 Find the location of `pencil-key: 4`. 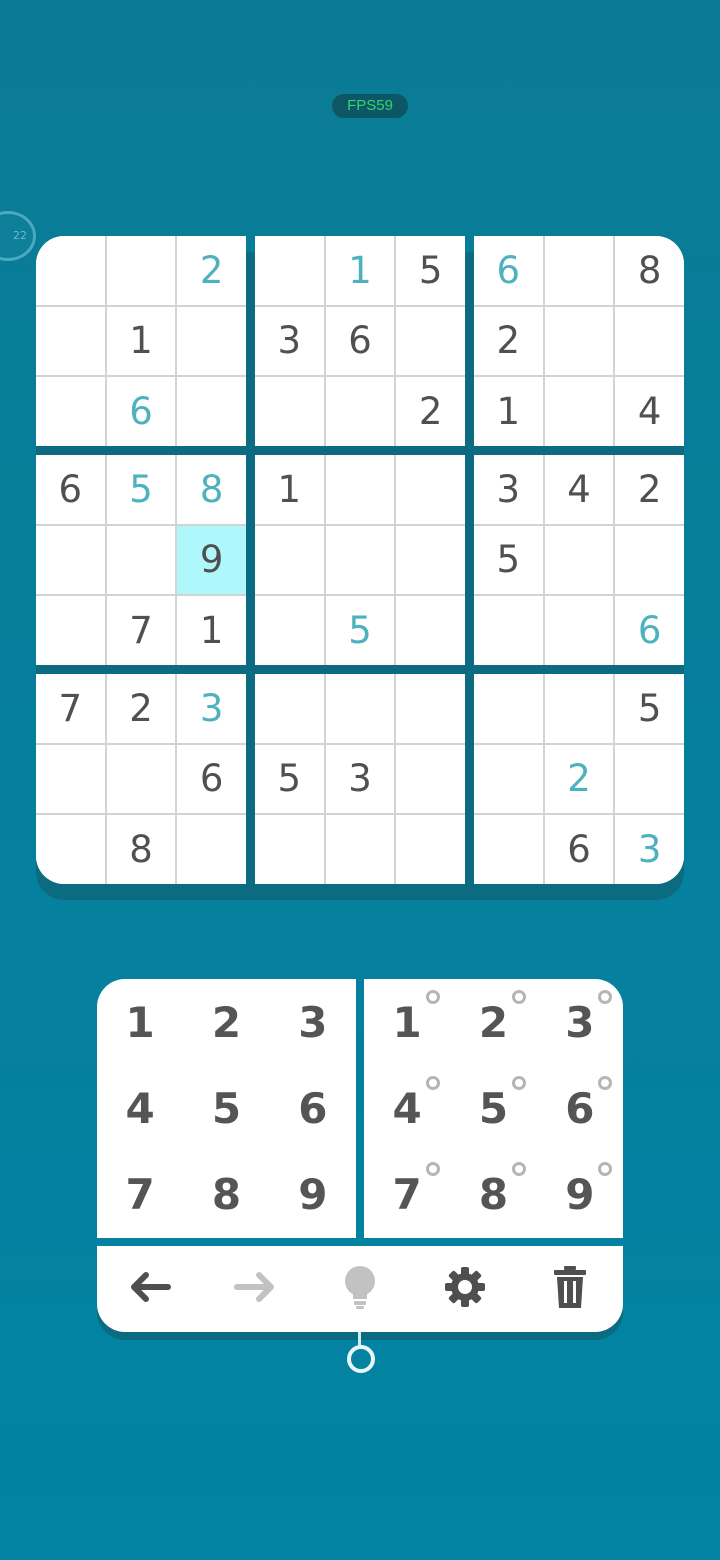

pencil-key: 4 is located at coordinates (407, 1108).